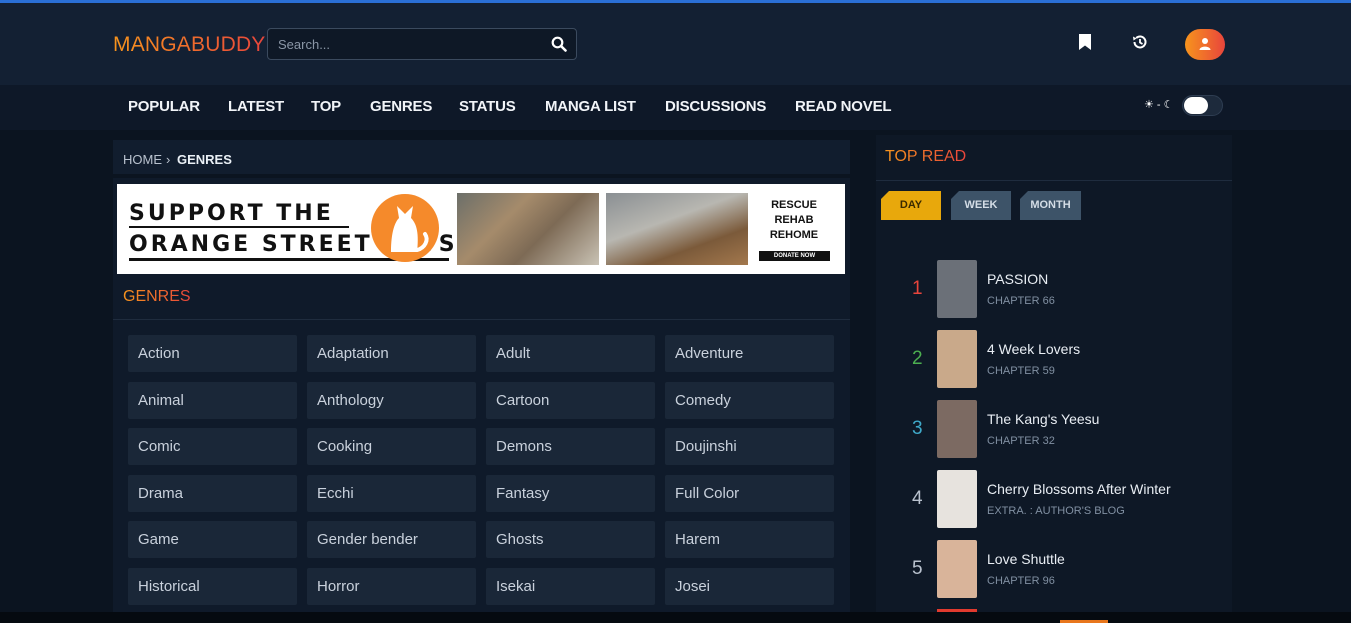 The width and height of the screenshot is (1351, 623). Describe the element at coordinates (570, 586) in the screenshot. I see `genre-isekai: Isekai` at that location.